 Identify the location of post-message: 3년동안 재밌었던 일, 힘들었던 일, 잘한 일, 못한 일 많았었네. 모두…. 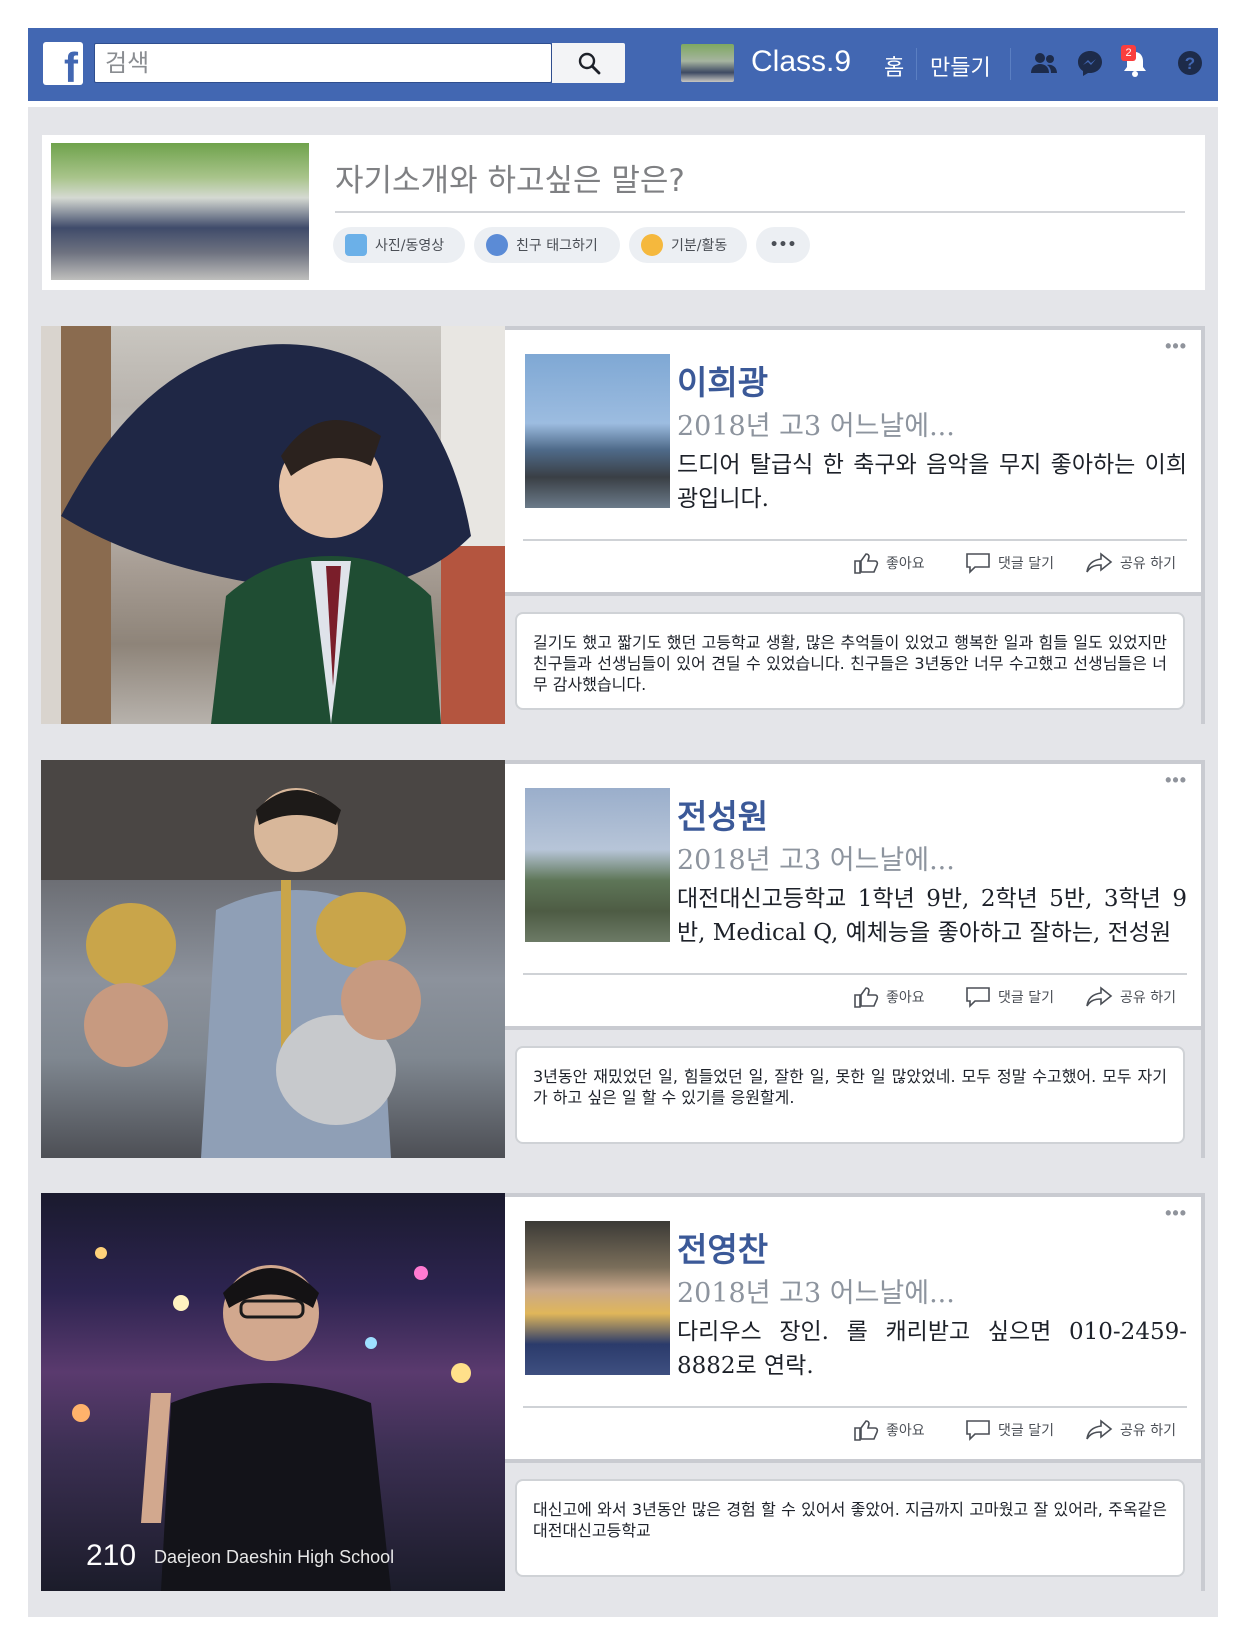
(850, 1095).